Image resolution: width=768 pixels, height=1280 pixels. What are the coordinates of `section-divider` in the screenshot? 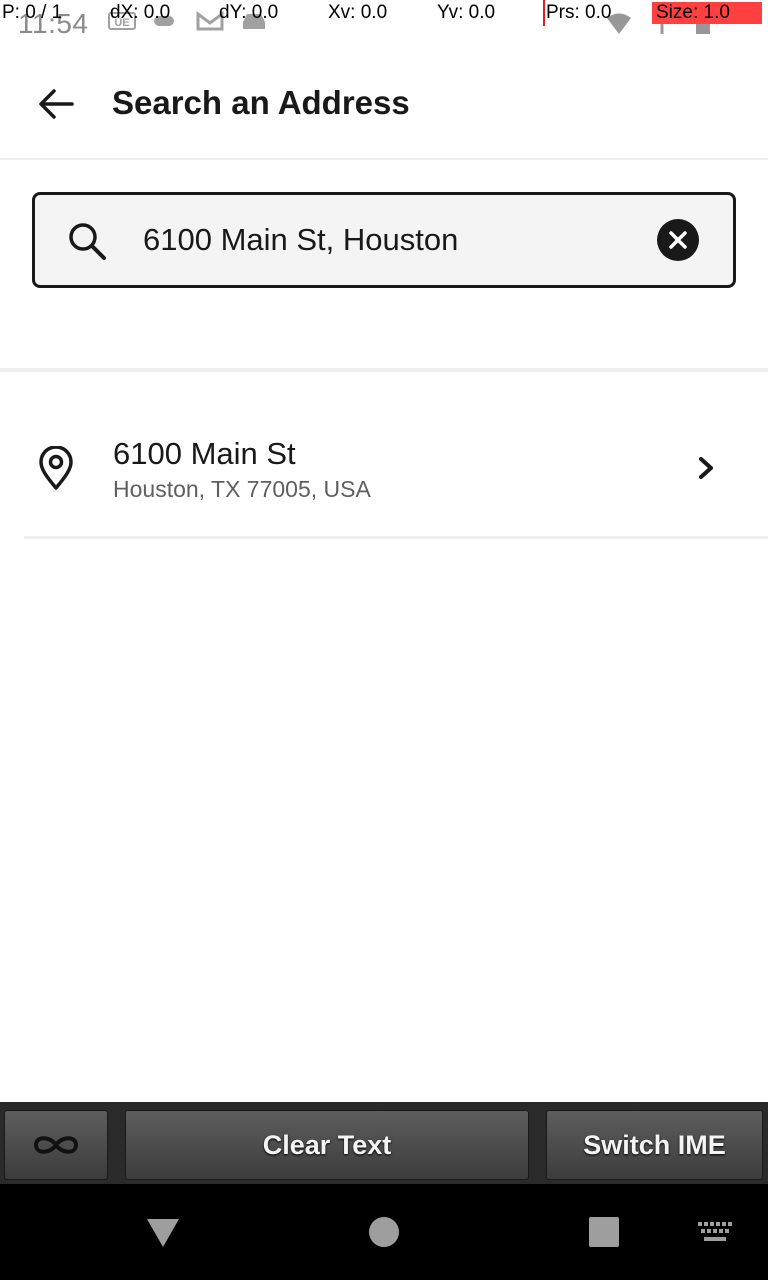 It's located at (384, 370).